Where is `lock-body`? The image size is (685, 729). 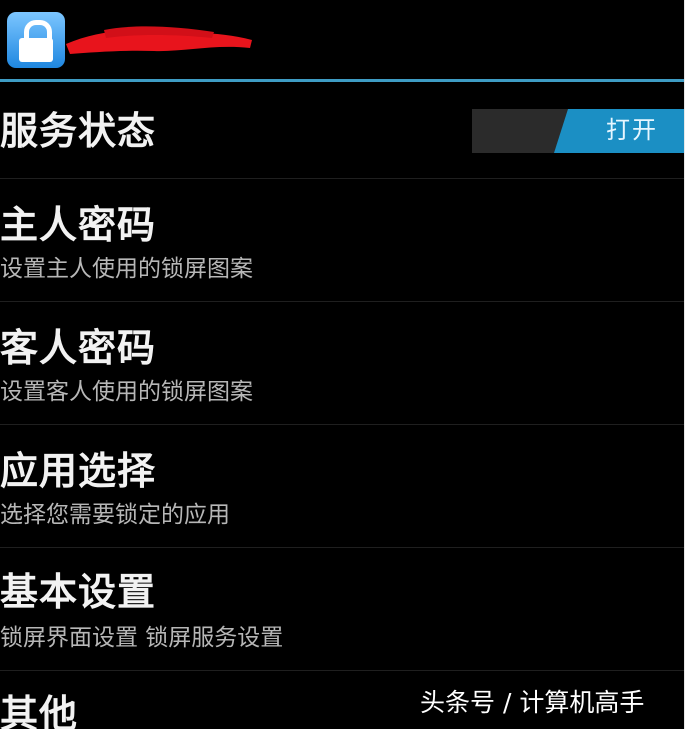
lock-body is located at coordinates (36, 50).